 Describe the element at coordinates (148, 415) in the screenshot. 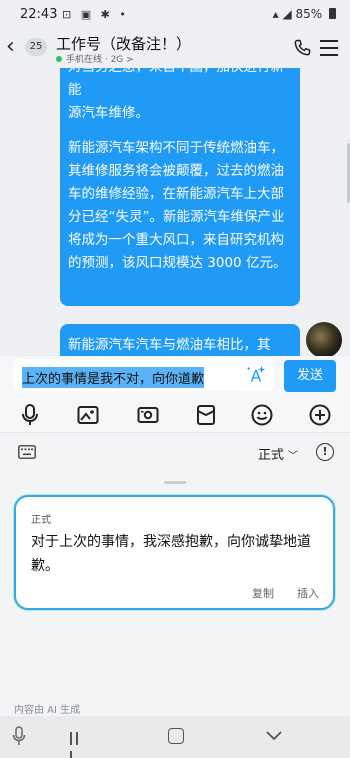

I see `camera-icon` at that location.